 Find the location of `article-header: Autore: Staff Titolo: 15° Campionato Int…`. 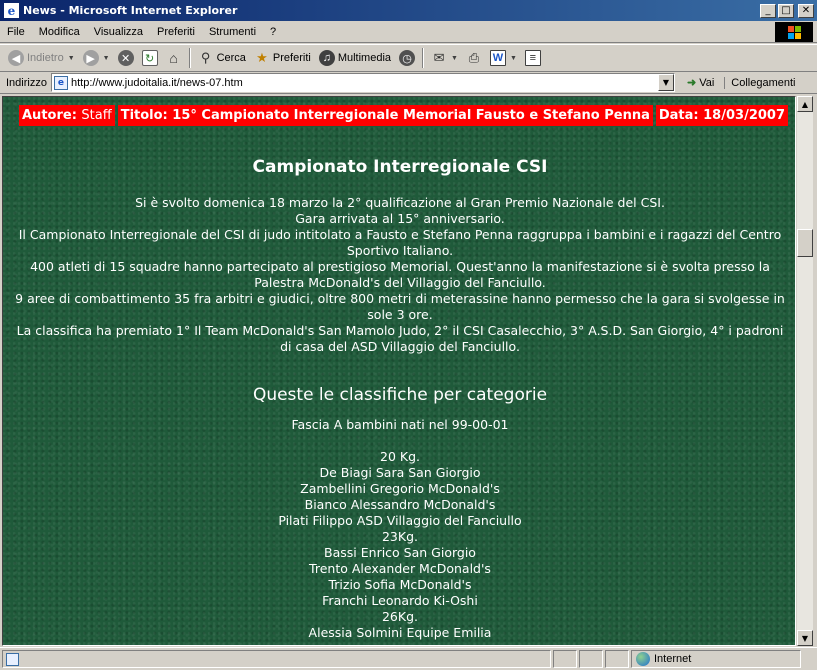

article-header: Autore: Staff Titolo: 15° Campionato Int… is located at coordinates (403, 115).